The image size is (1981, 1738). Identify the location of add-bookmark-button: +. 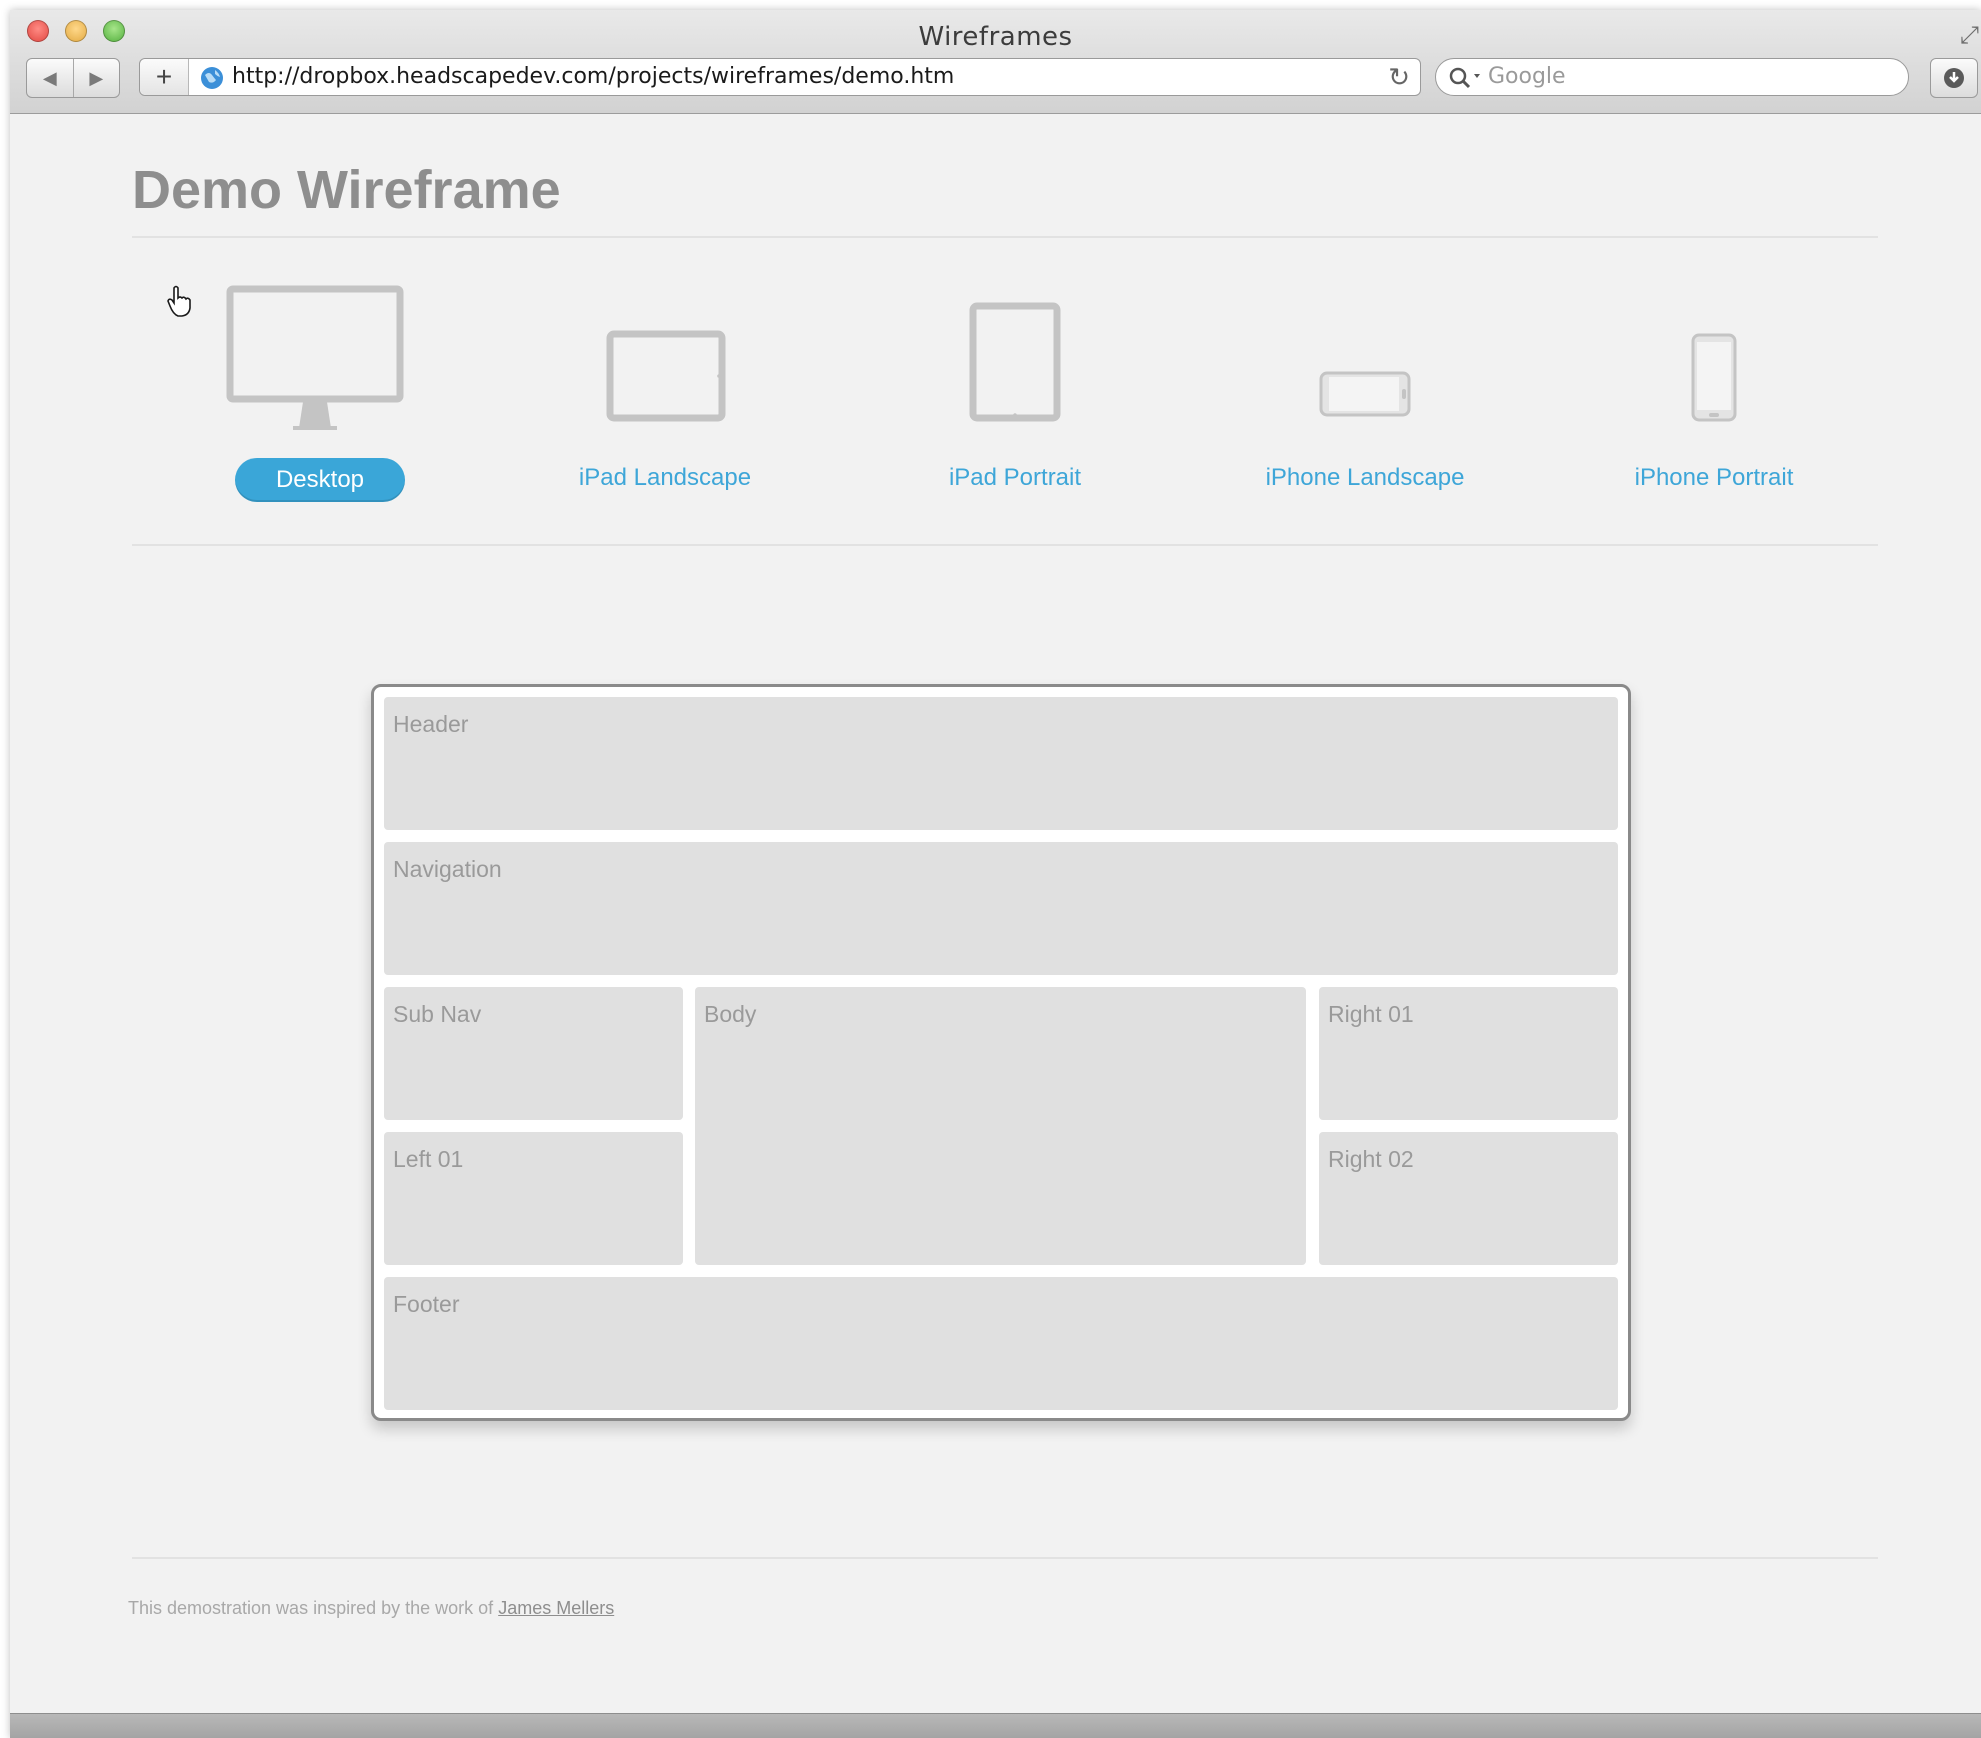
(164, 77).